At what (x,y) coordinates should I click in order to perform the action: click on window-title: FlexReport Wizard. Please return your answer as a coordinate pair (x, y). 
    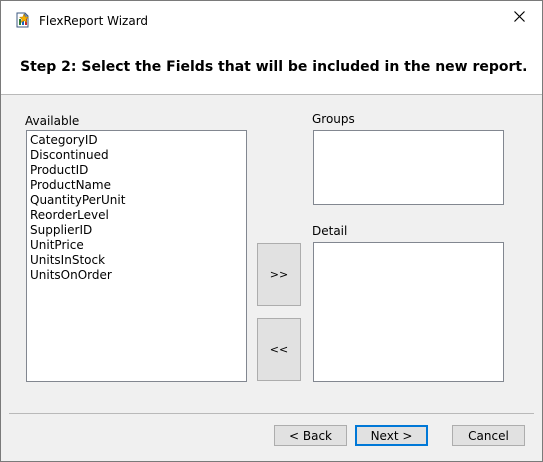
    Looking at the image, I should click on (94, 21).